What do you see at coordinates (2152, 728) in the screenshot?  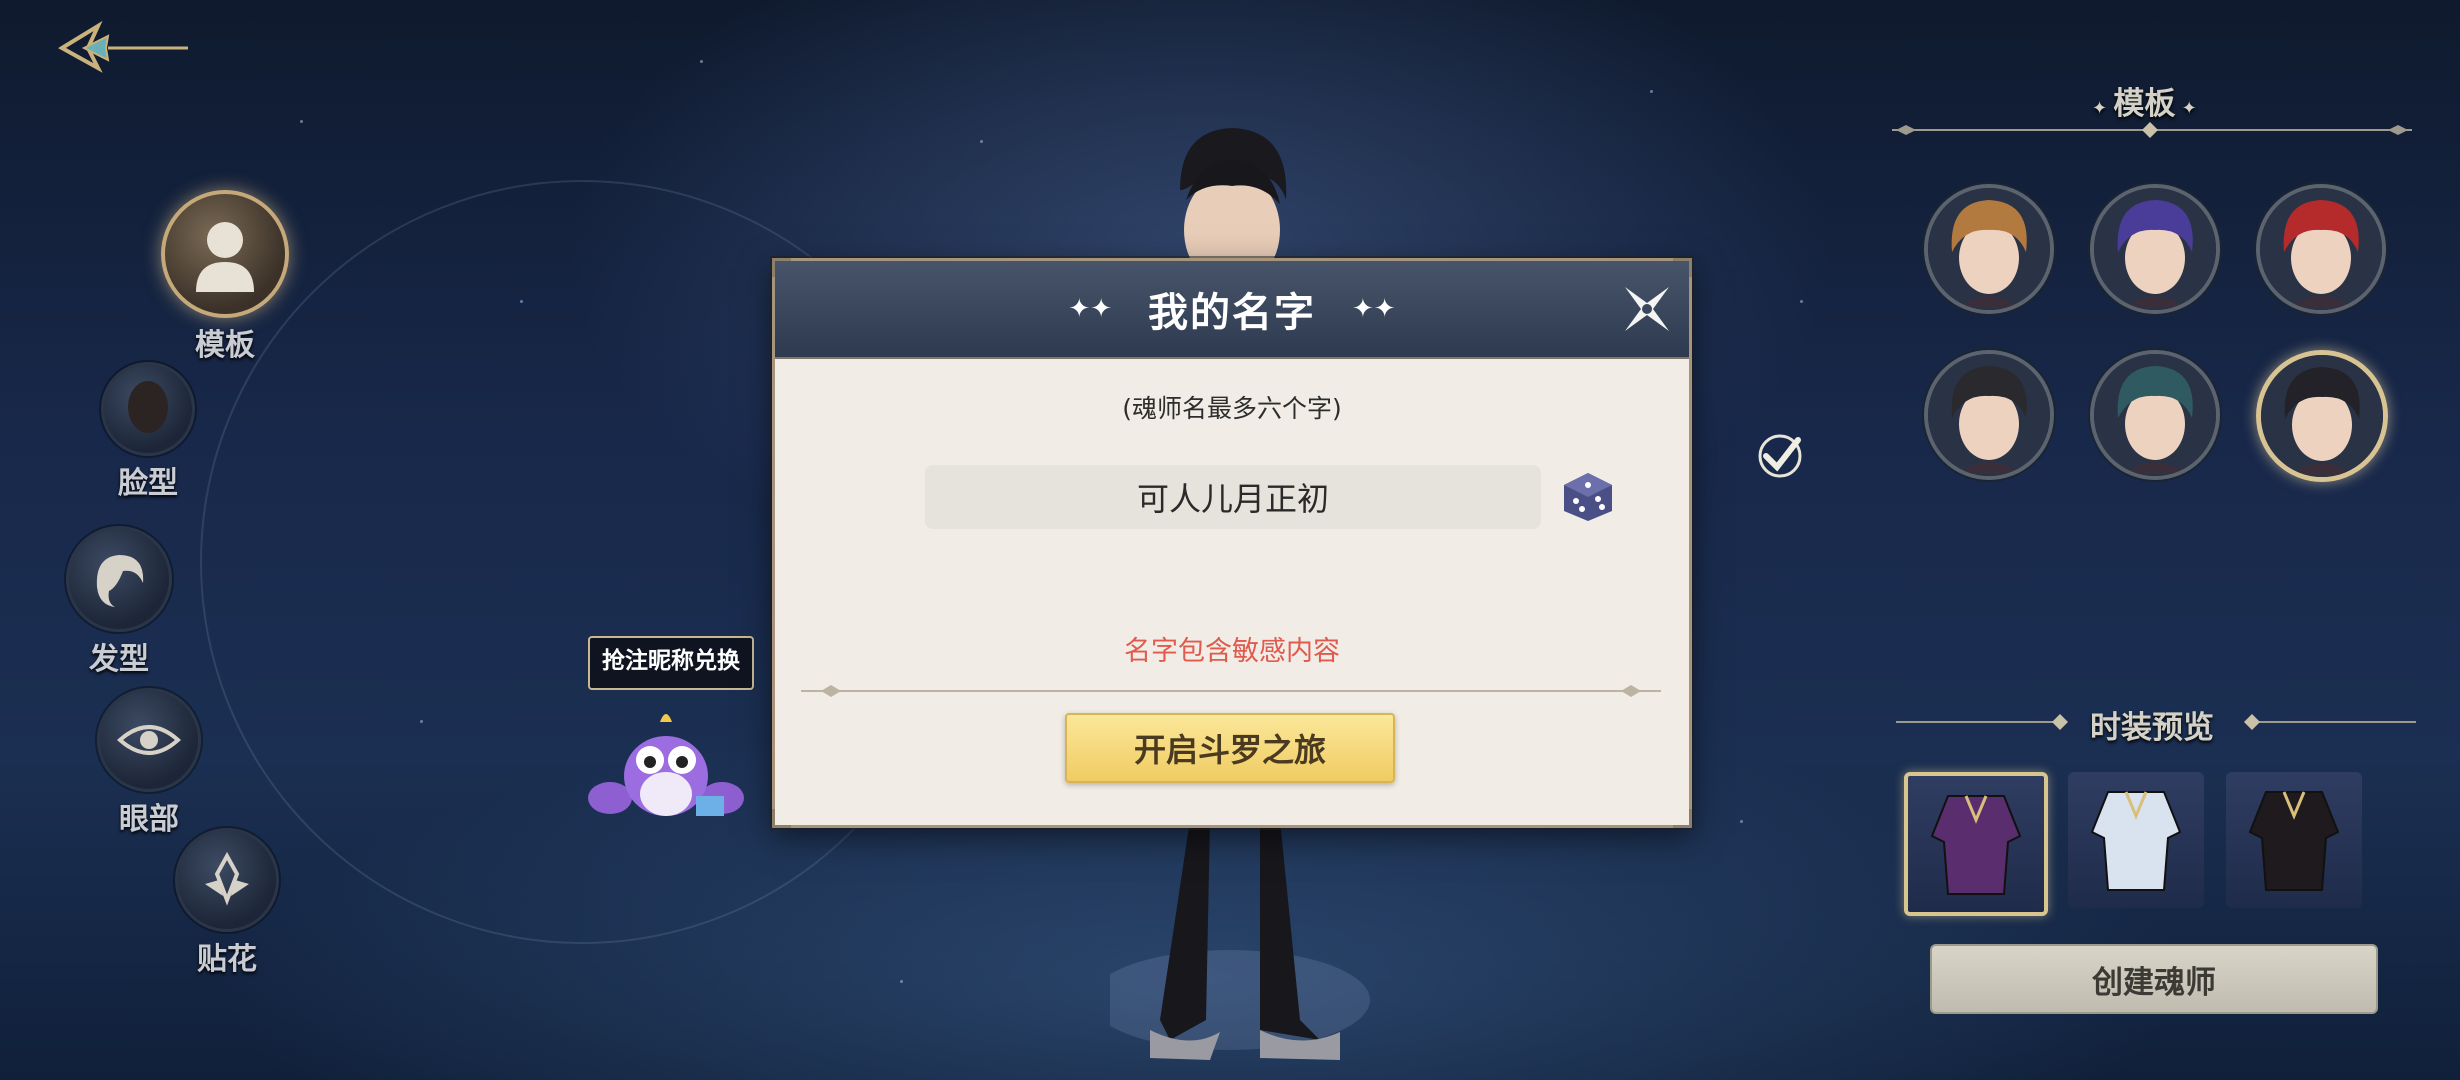 I see `outfit-section-title: 时装预览` at bounding box center [2152, 728].